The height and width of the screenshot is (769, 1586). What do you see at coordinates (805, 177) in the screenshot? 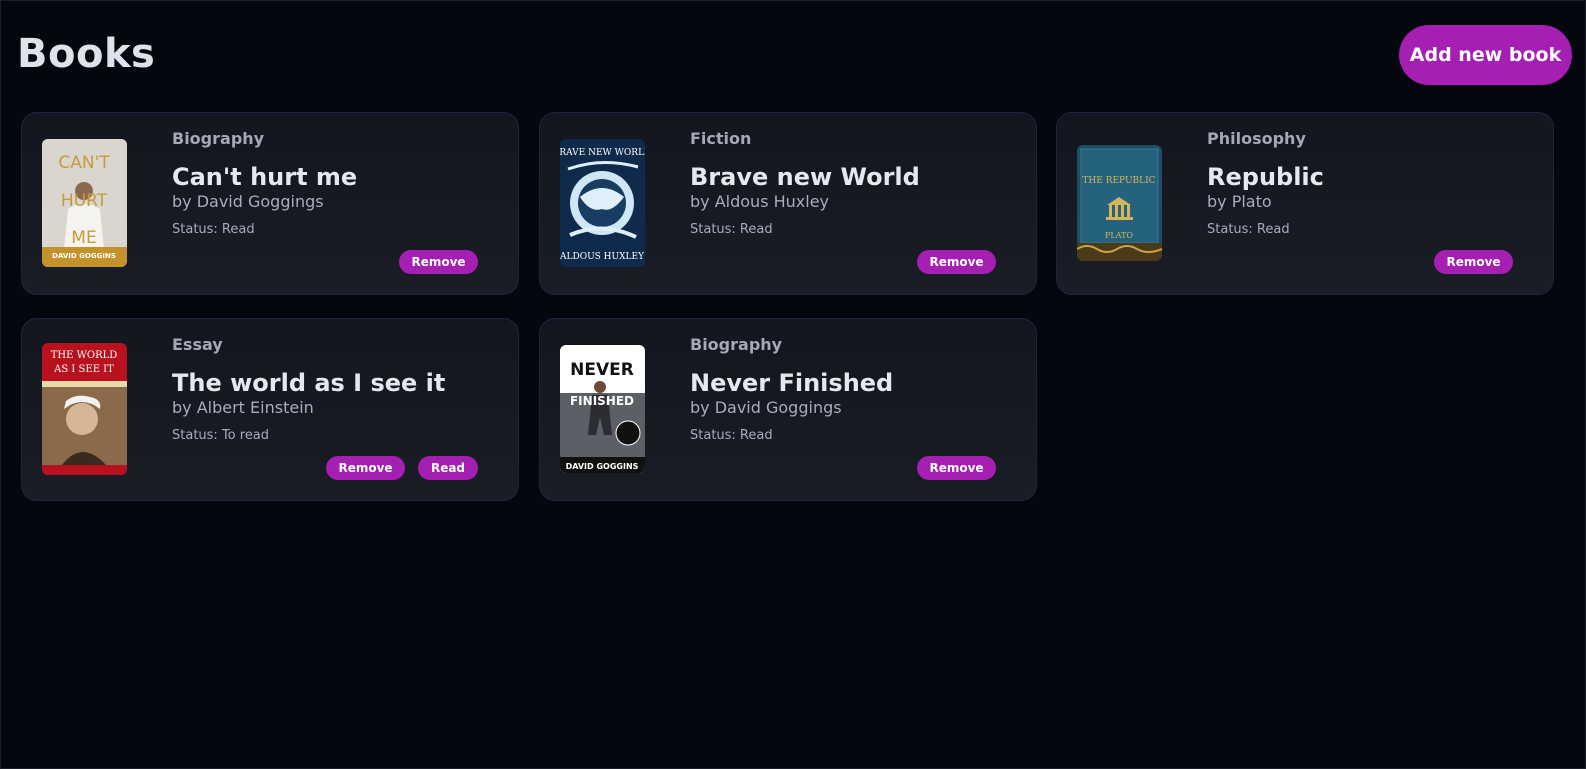
I see `book-title: Brave new World` at bounding box center [805, 177].